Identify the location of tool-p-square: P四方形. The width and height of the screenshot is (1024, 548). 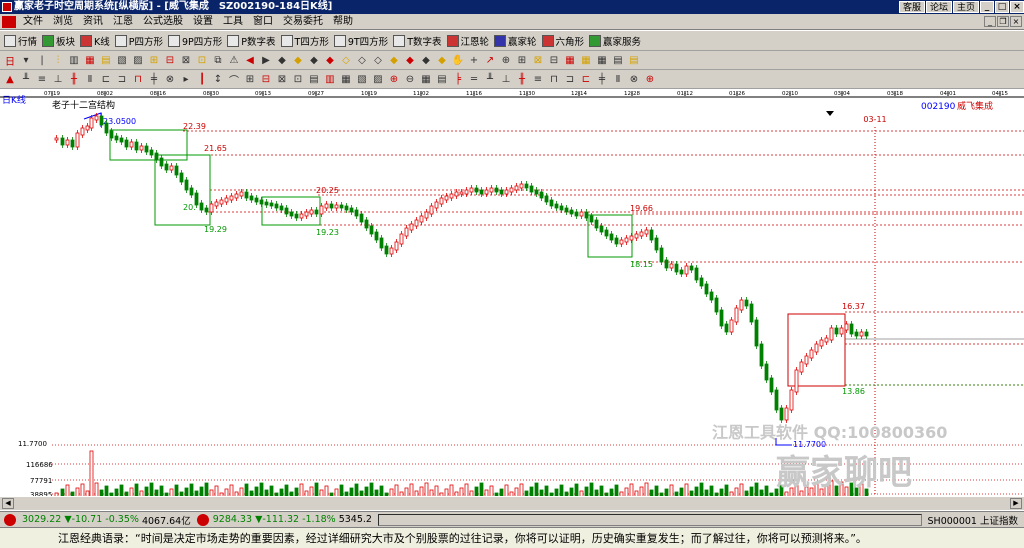
(138, 41).